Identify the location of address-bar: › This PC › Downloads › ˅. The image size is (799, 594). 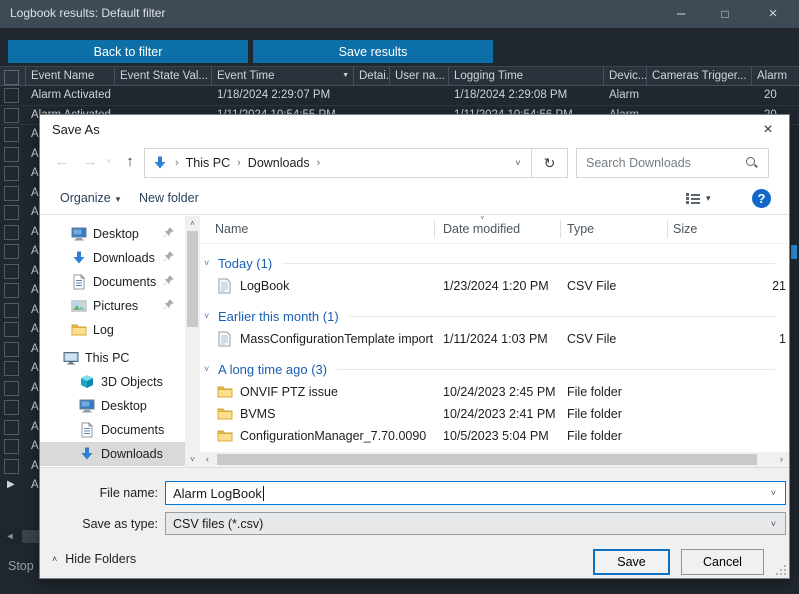
(338, 163).